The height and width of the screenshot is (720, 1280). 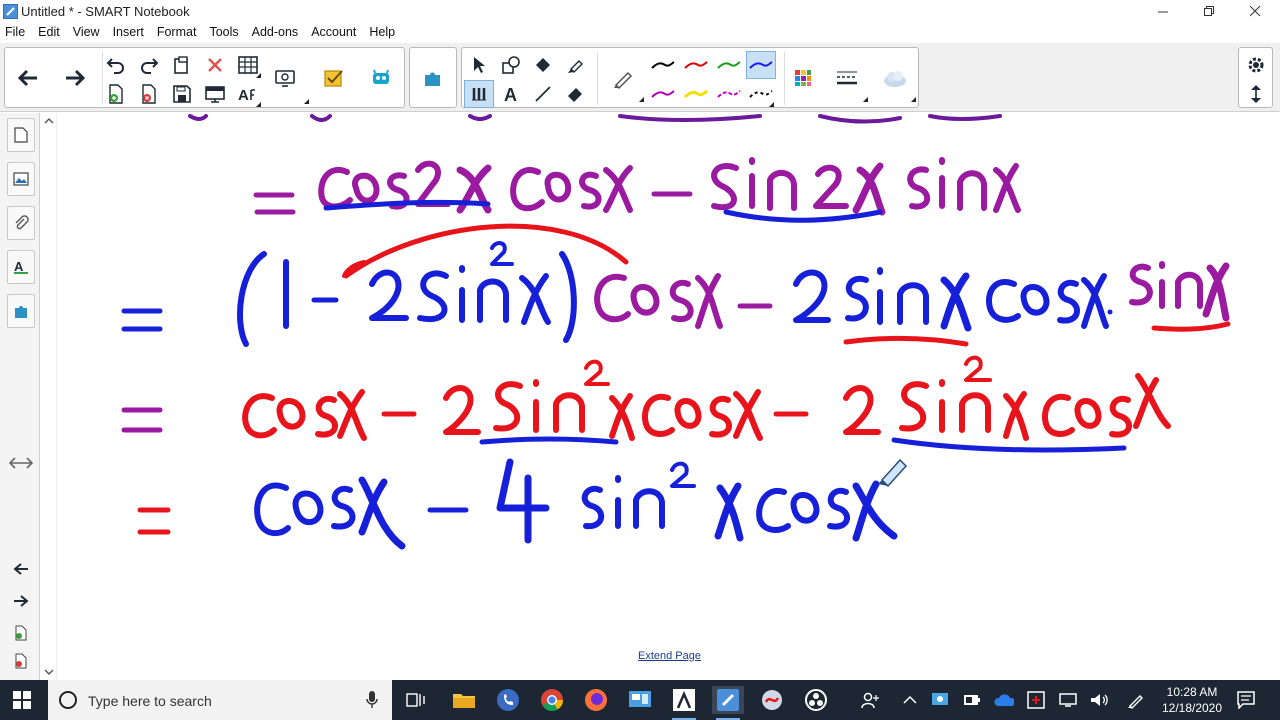 What do you see at coordinates (663, 65) in the screenshot?
I see `pen-preset-black` at bounding box center [663, 65].